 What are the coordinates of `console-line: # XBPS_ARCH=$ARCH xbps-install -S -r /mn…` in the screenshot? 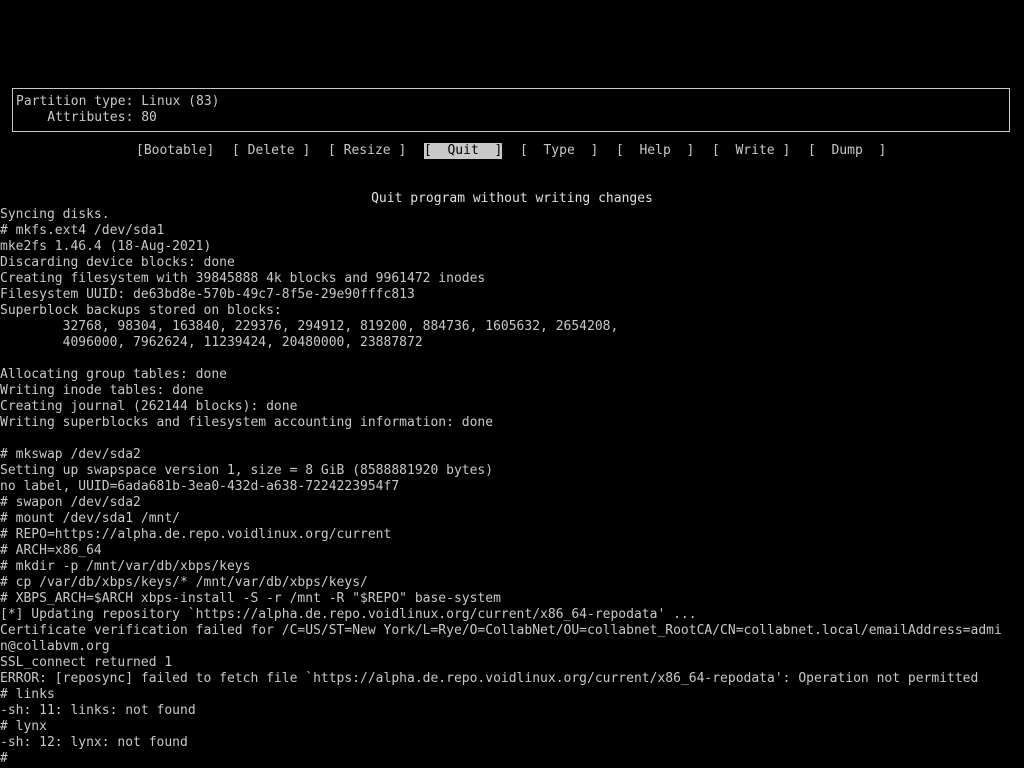 It's located at (250, 598).